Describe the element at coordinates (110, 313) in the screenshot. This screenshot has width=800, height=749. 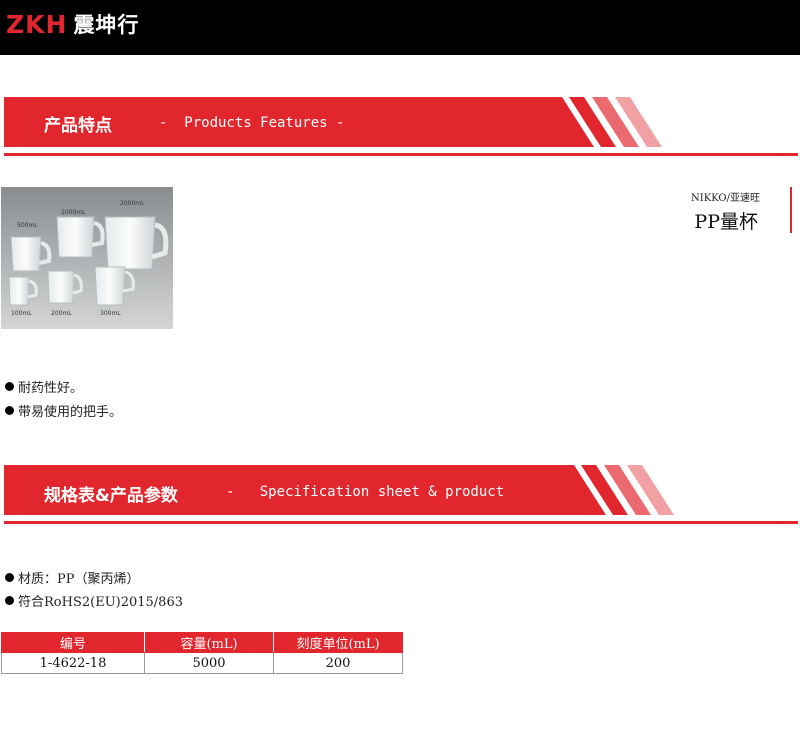
I see `image-label-300: 300mL` at that location.